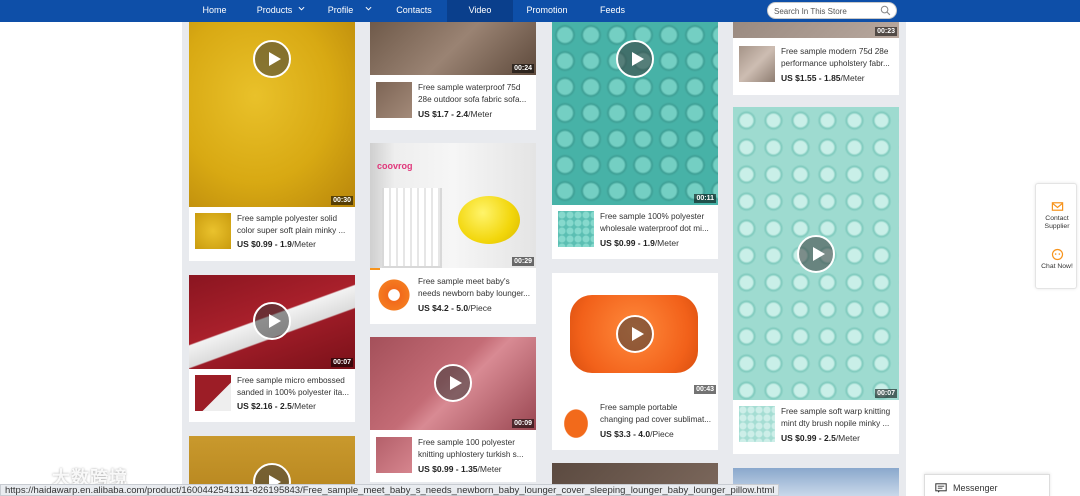 Image resolution: width=1080 pixels, height=496 pixels. I want to click on nav-feeds-label: Feeds, so click(612, 10).